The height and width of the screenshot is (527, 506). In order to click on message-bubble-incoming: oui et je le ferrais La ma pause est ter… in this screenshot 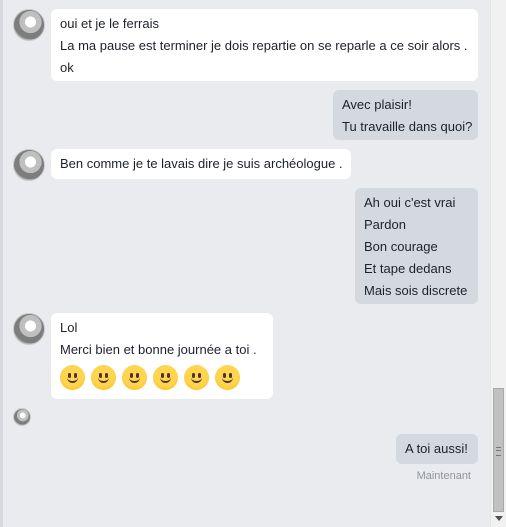, I will do `click(264, 45)`.